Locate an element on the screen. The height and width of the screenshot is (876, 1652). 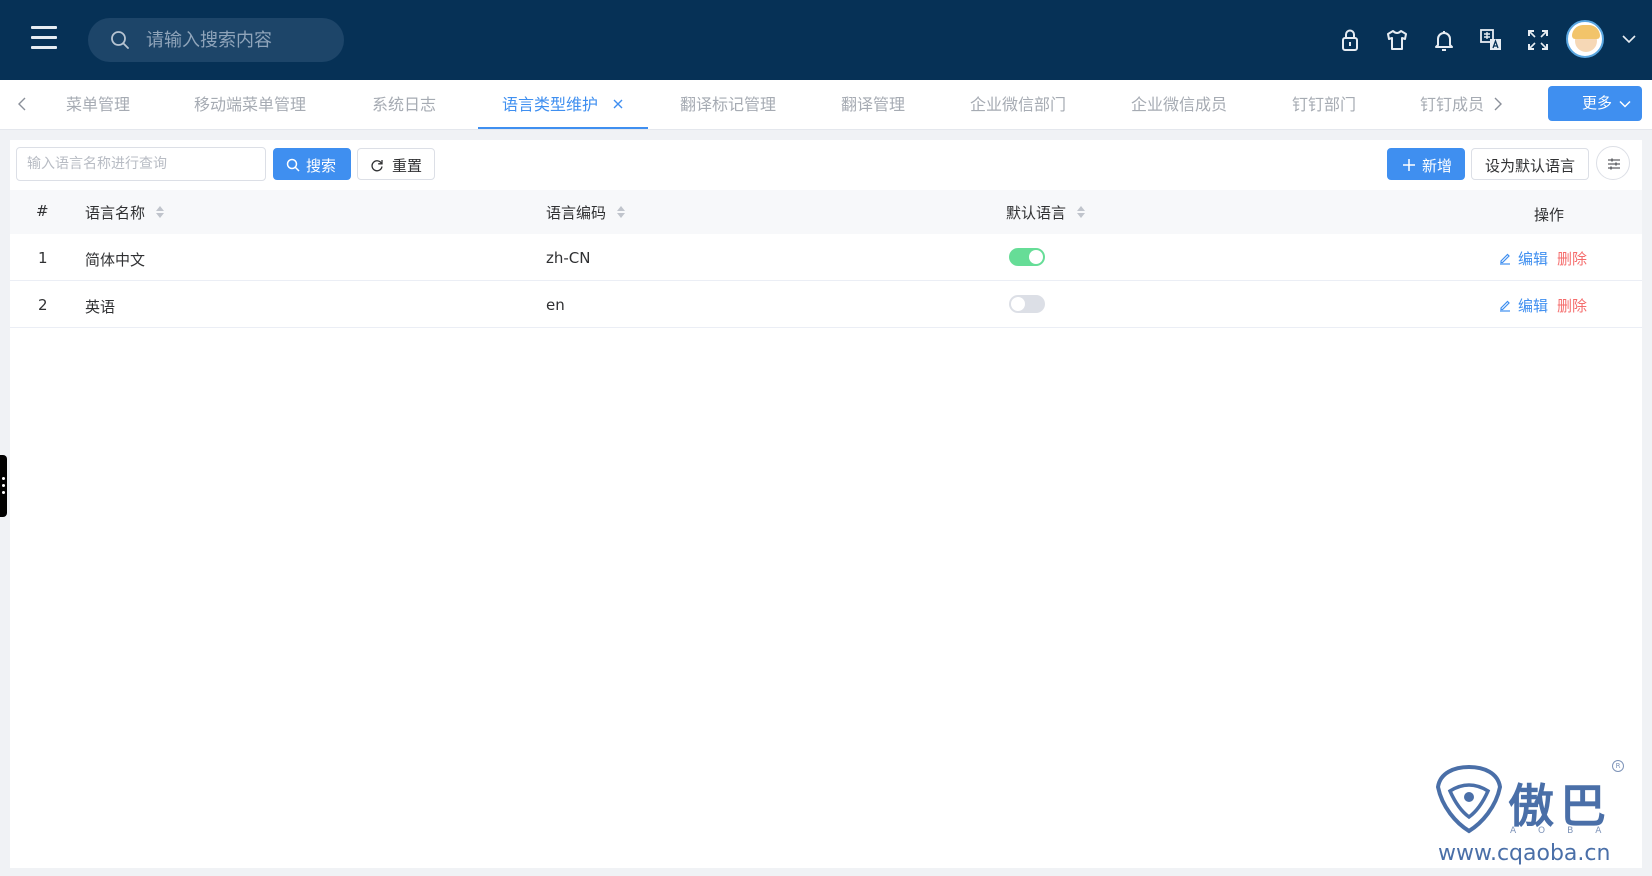
col-index: # is located at coordinates (42, 211).